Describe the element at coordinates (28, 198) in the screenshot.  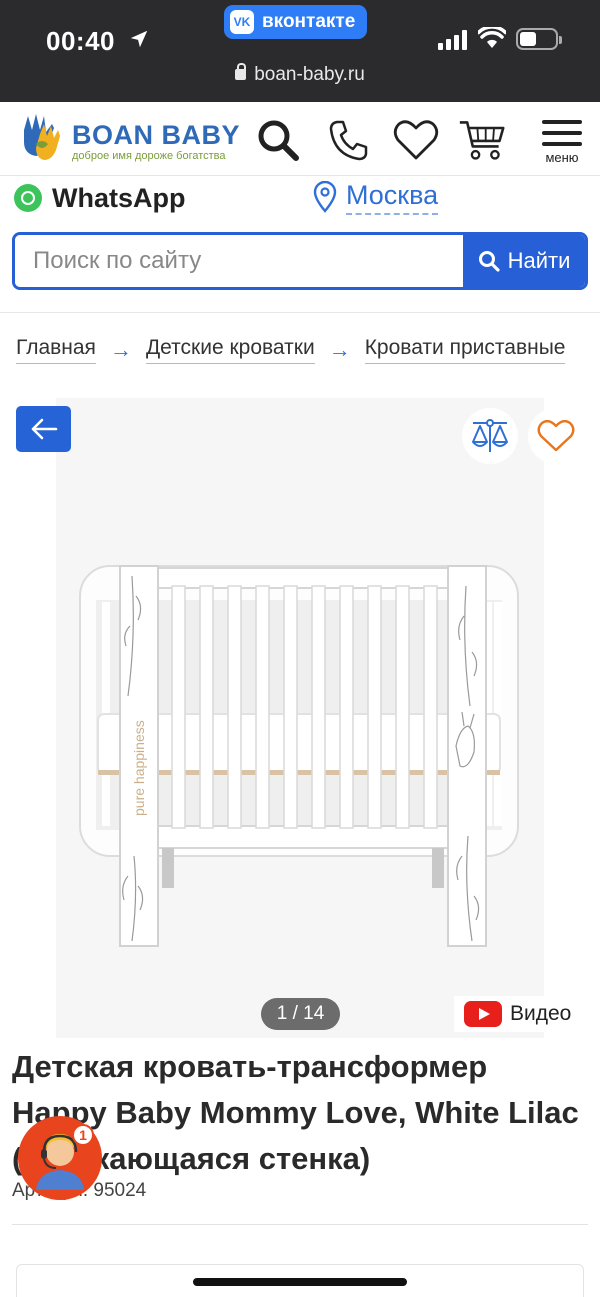
I see `whatsapp-icon` at that location.